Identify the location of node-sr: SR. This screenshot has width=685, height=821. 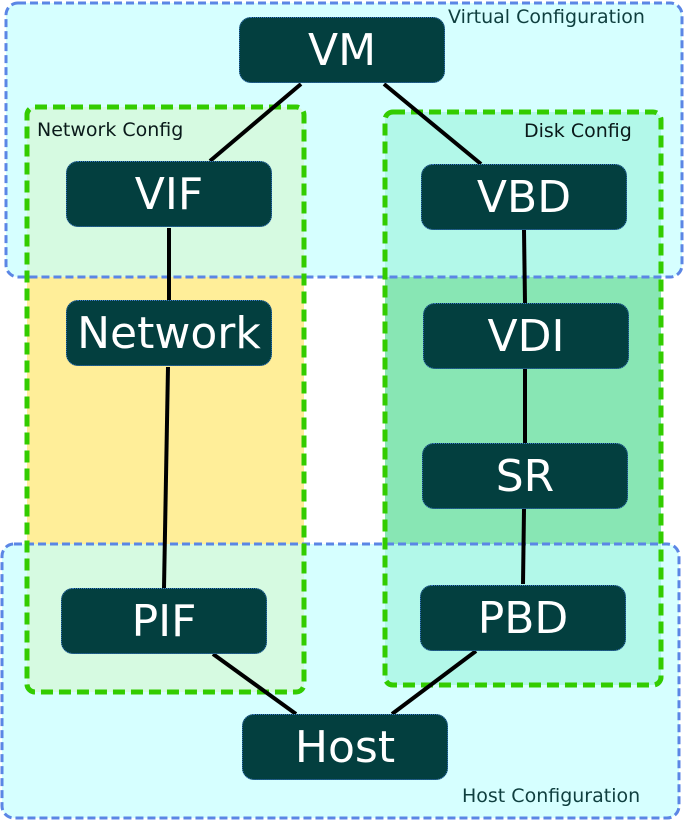
(525, 476).